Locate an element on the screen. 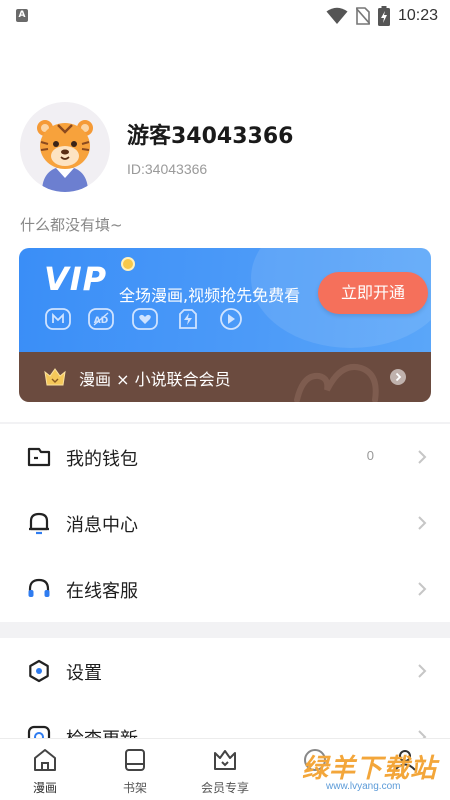 The image size is (450, 800). svg-text: AD is located at coordinates (101, 321).